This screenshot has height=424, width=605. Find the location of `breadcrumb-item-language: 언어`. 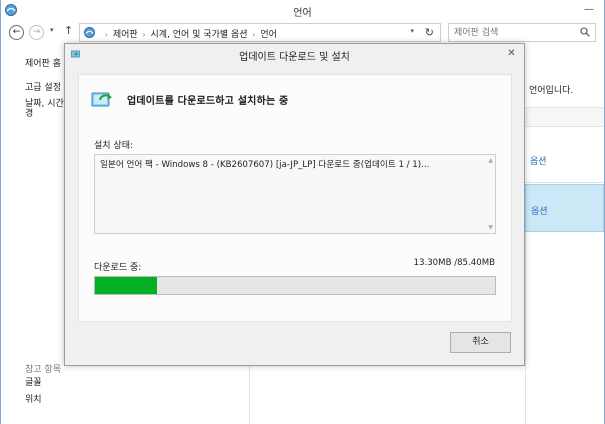

breadcrumb-item-language: 언어 is located at coordinates (268, 35).